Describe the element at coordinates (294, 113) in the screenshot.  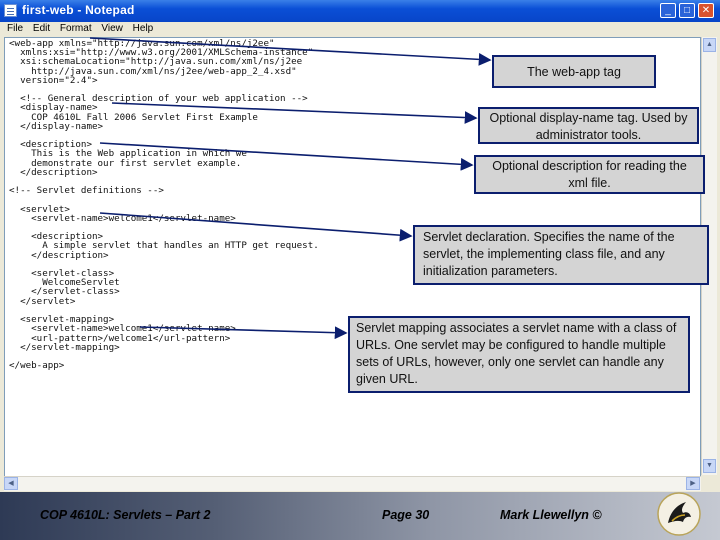
I see `arrow-display-name` at that location.